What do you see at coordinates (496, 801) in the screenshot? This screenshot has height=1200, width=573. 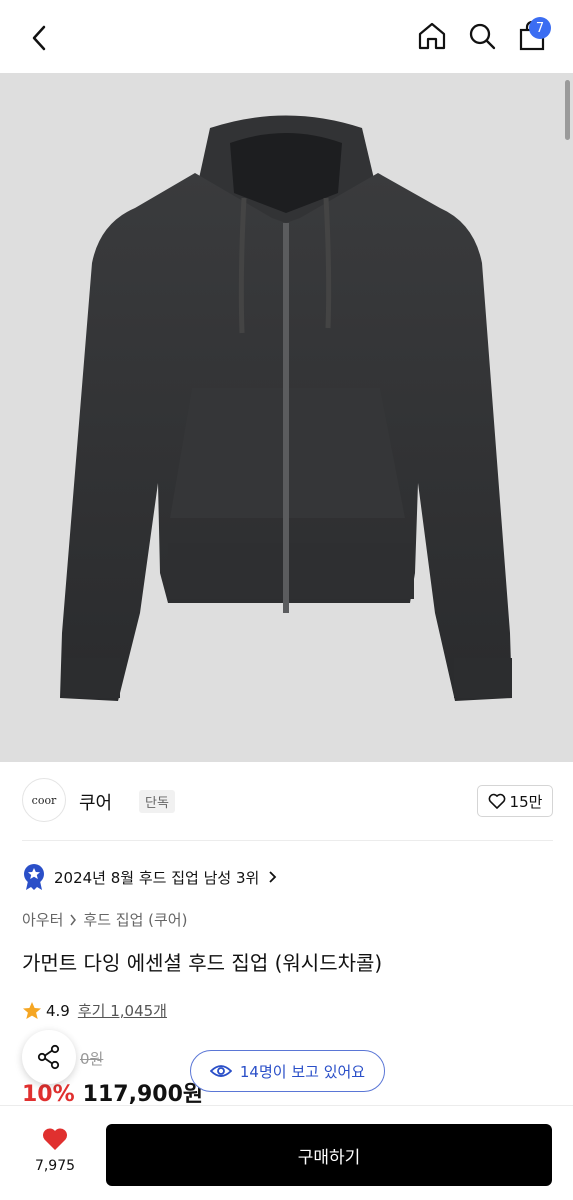 I see `heart-outline-icon` at bounding box center [496, 801].